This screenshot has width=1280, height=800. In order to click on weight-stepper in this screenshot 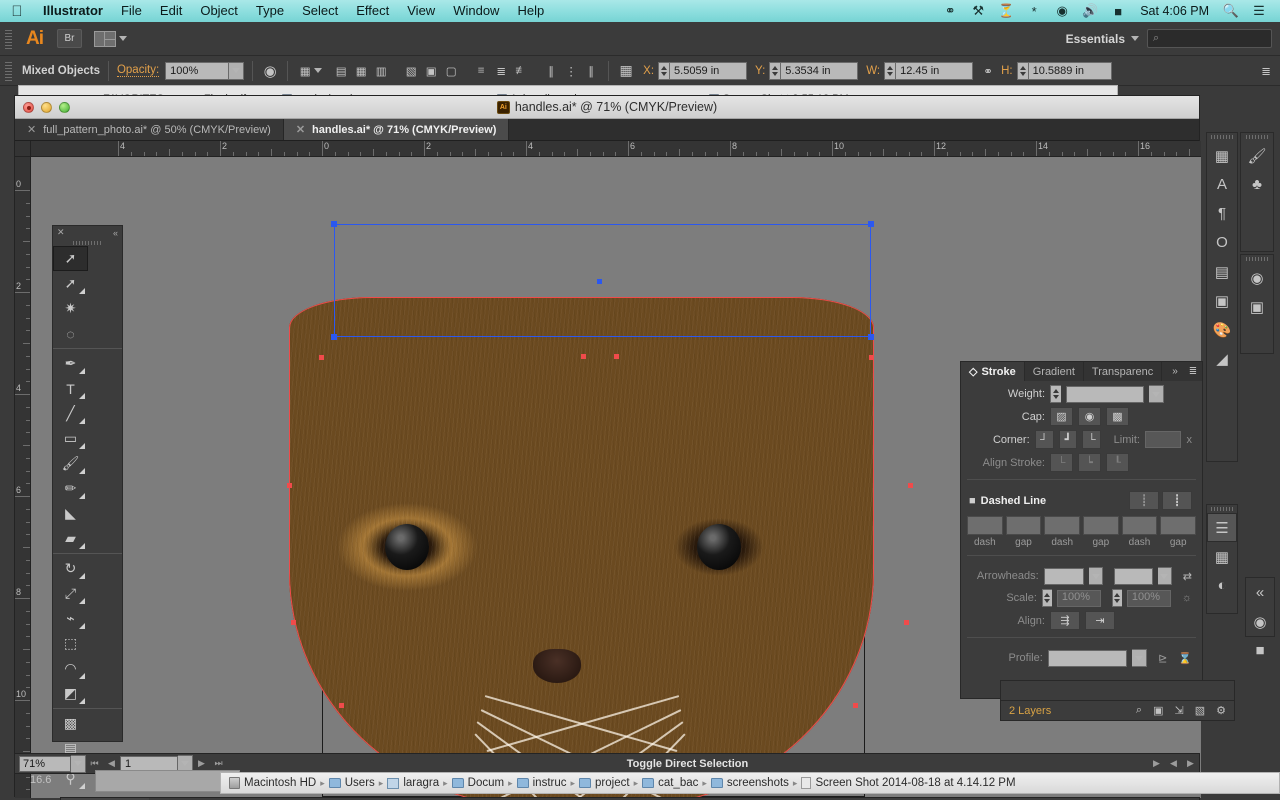, I will do `click(1055, 394)`.